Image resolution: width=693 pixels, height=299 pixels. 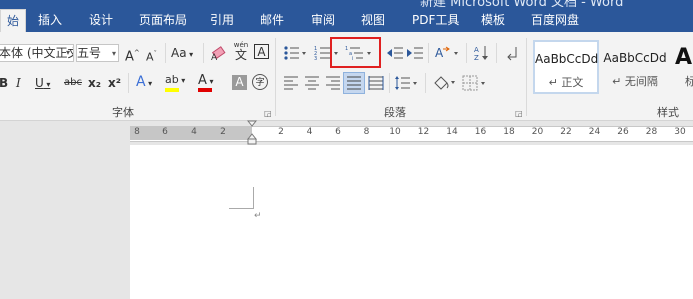 What do you see at coordinates (376, 83) in the screenshot?
I see `distributed-button` at bounding box center [376, 83].